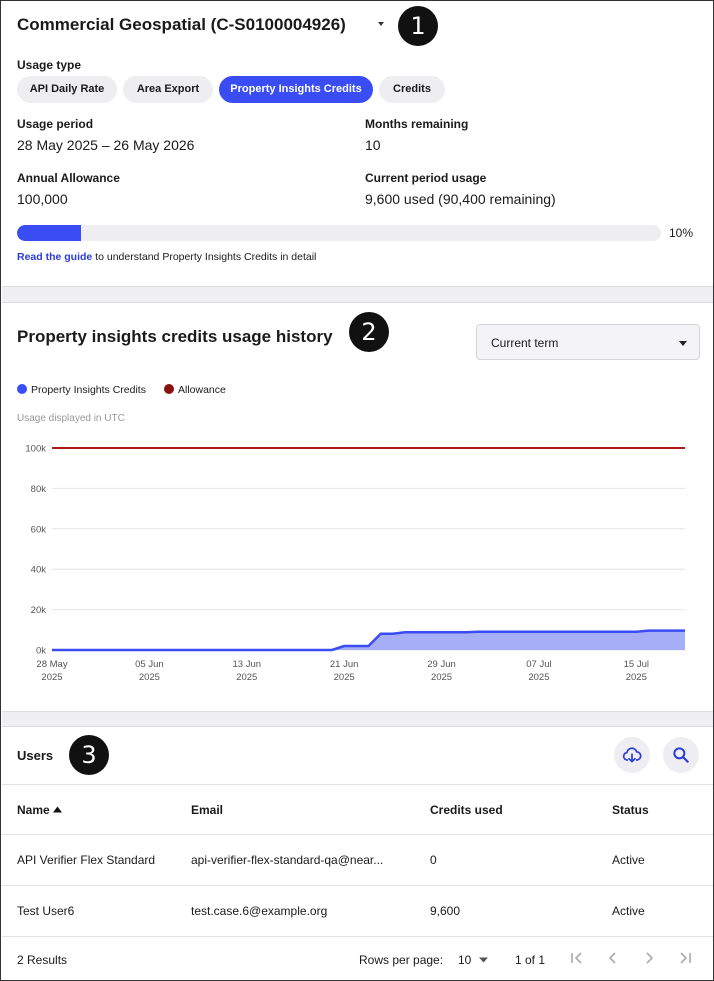  I want to click on chip-credits: Credits, so click(412, 89).